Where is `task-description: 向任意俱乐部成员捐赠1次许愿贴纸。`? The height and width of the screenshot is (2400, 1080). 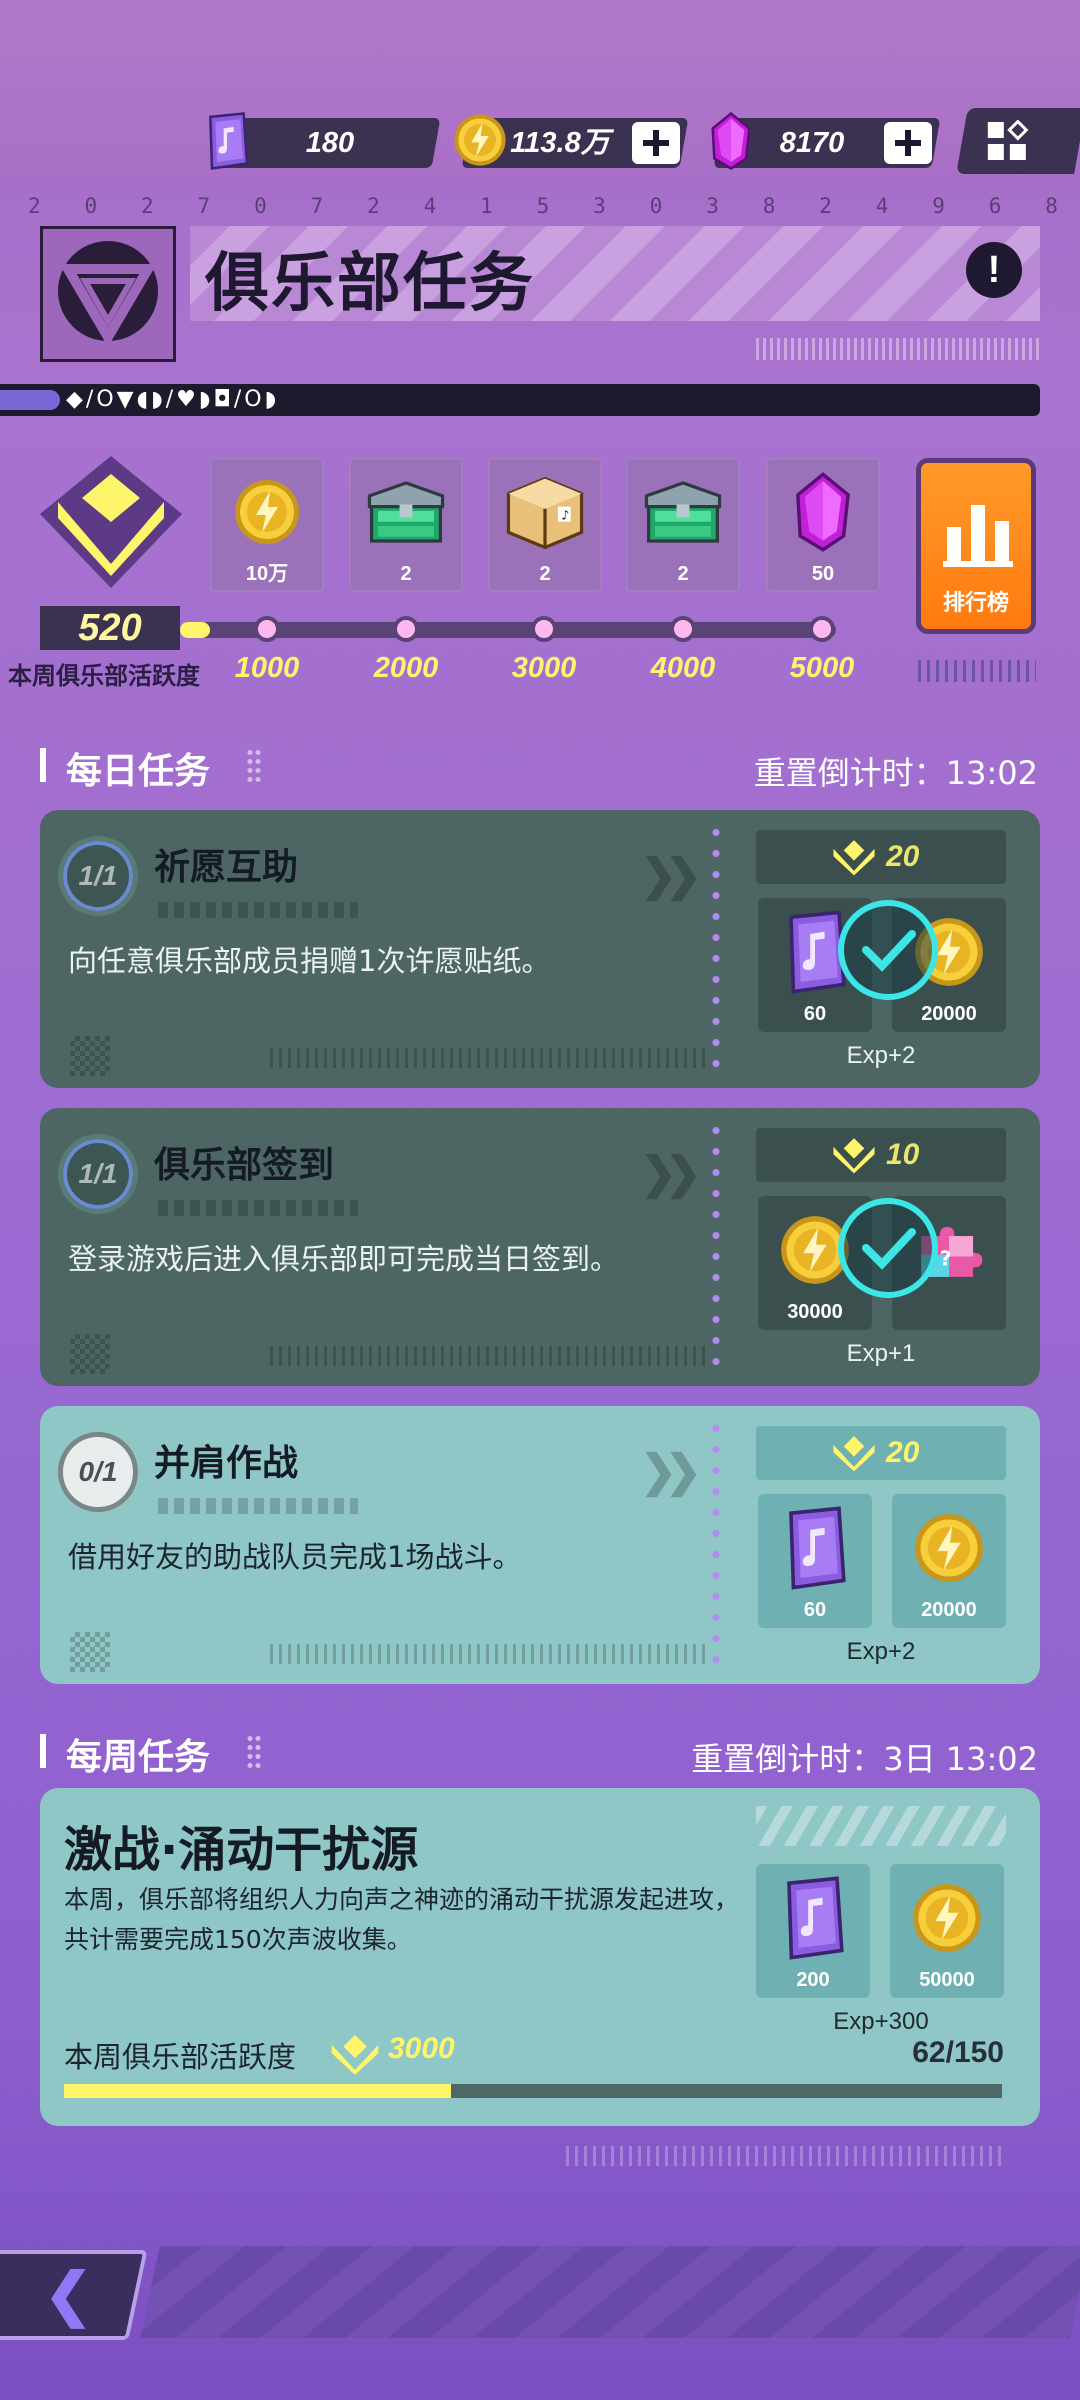 task-description: 向任意俱乐部成员捐赠1次许愿贴纸。 is located at coordinates (309, 961).